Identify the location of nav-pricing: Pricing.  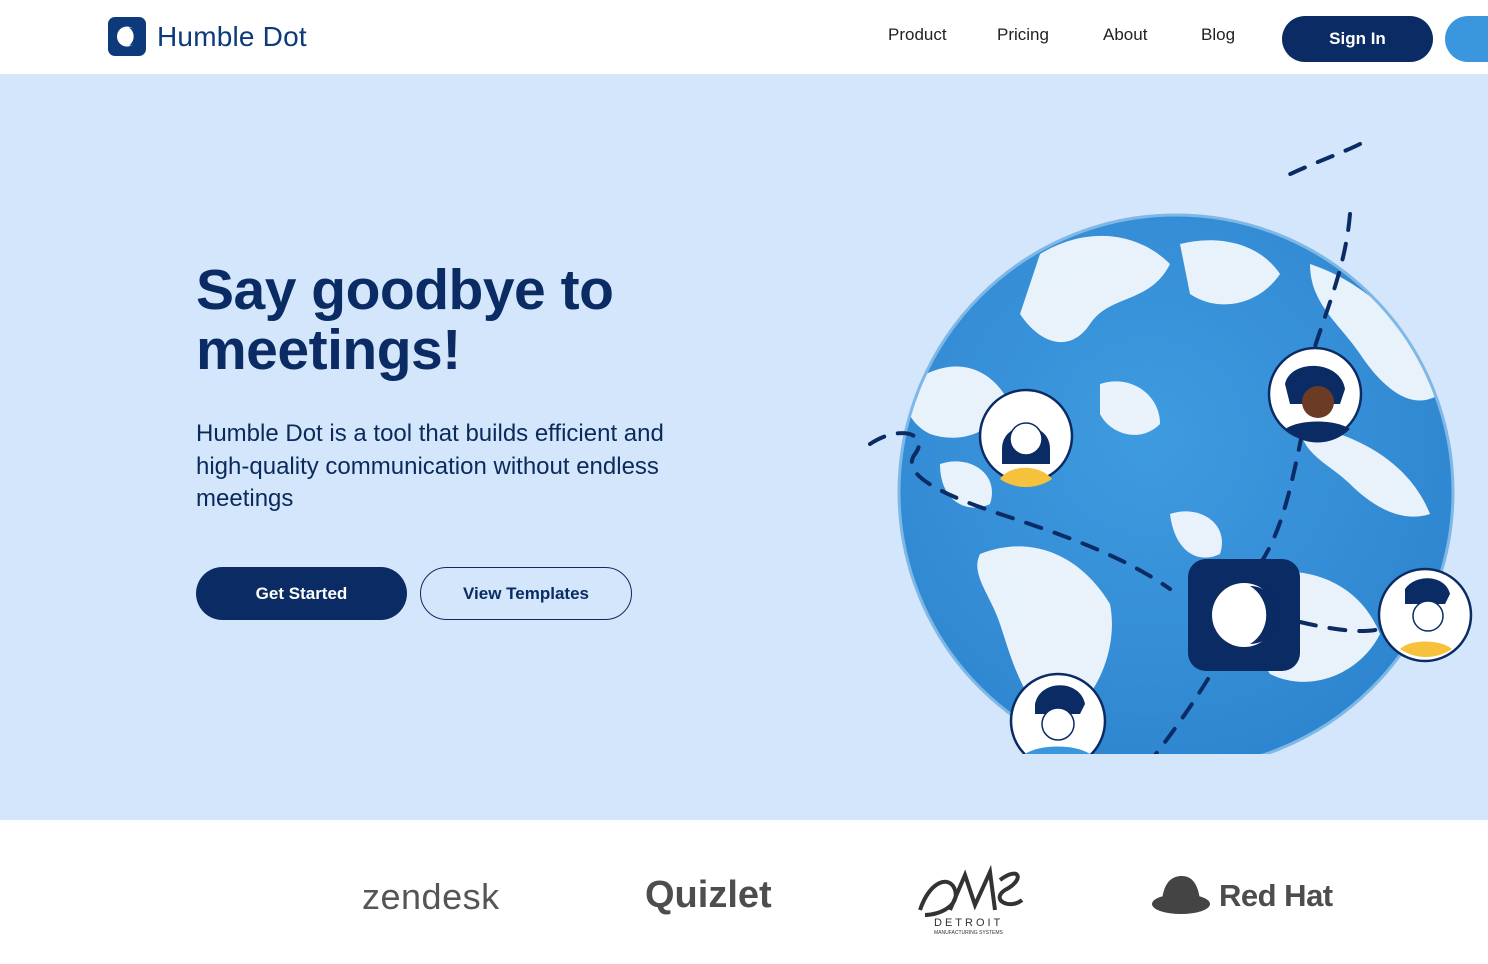
(1023, 35).